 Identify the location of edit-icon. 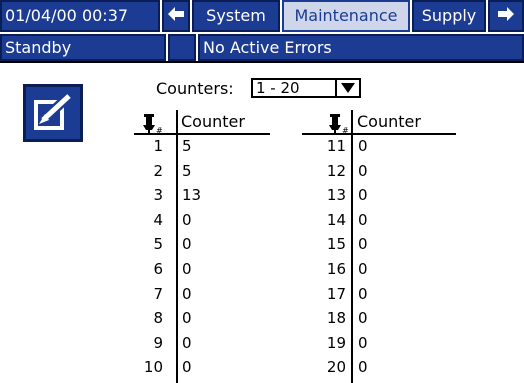
(53, 113).